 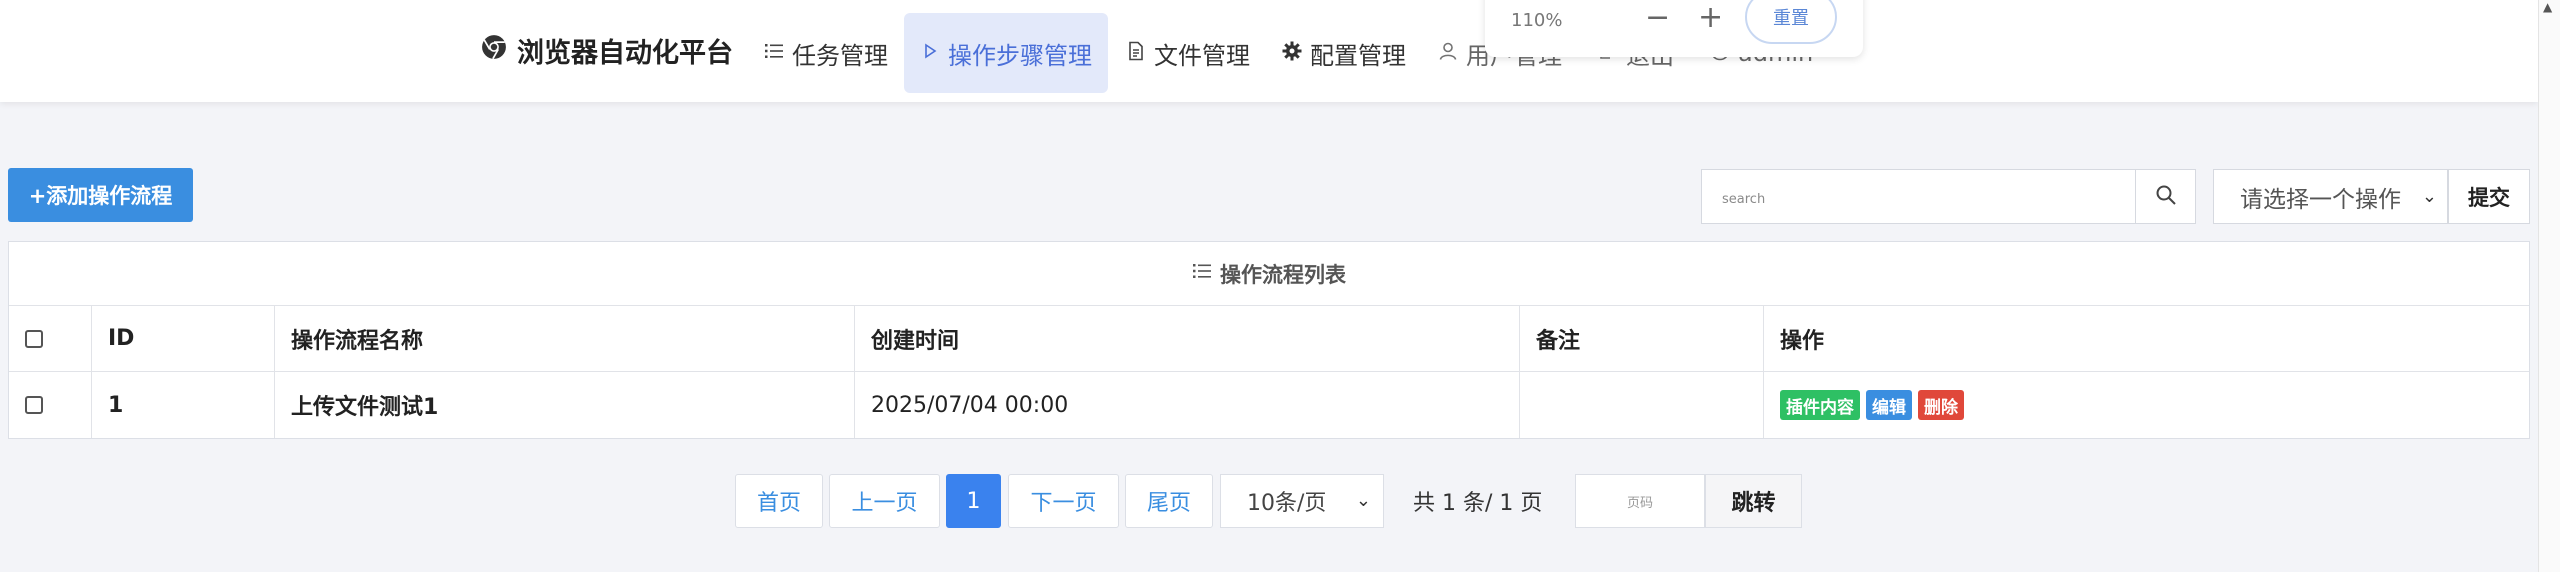 I want to click on page-number-input: 页码, so click(x=1640, y=501).